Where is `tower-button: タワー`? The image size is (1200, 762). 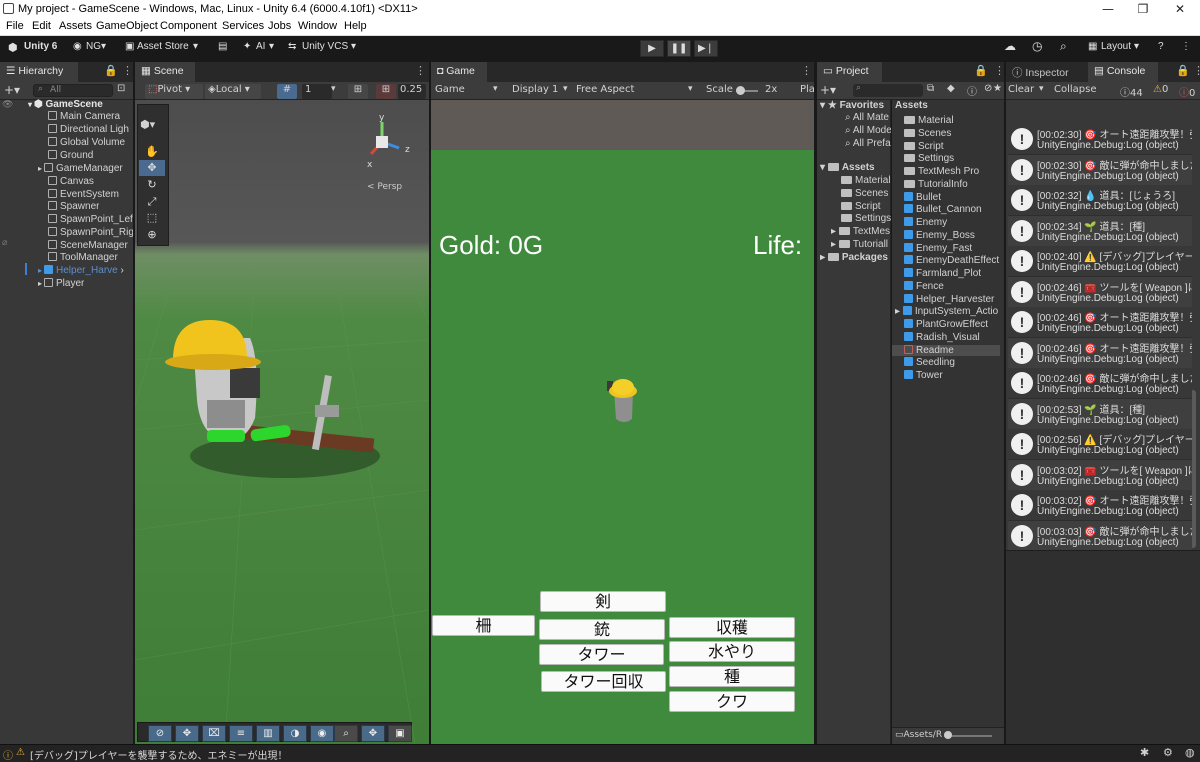
tower-button: タワー is located at coordinates (601, 654).